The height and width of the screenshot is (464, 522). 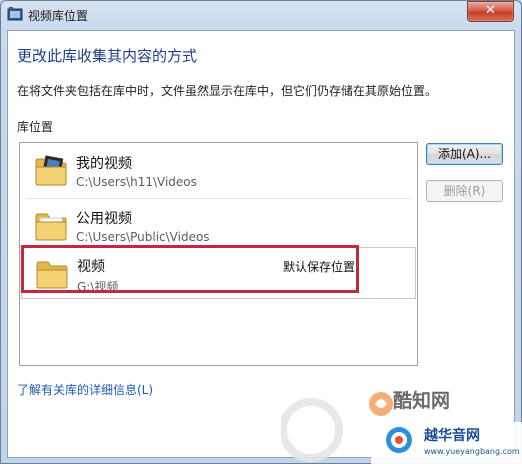 What do you see at coordinates (218, 198) in the screenshot?
I see `divider` at bounding box center [218, 198].